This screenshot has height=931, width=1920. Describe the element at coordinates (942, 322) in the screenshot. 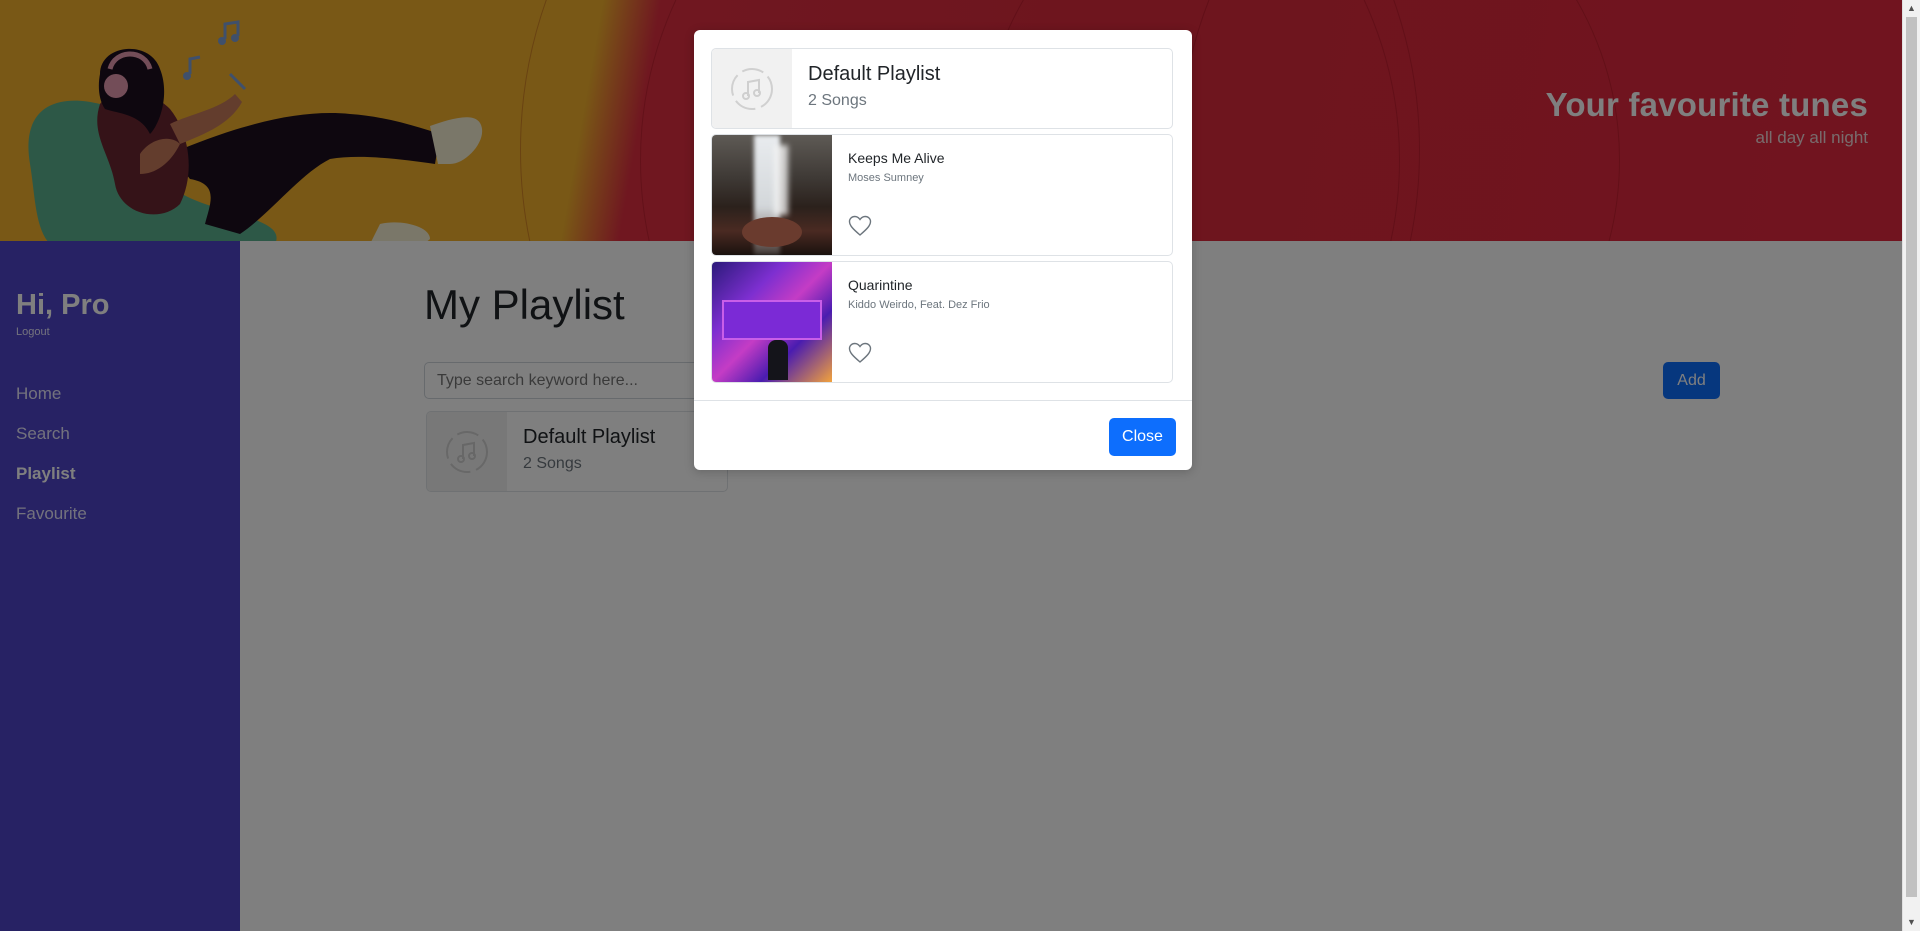

I see `song-card: Quarintine Kiddo Weirdo, Feat. Dez Frio` at that location.